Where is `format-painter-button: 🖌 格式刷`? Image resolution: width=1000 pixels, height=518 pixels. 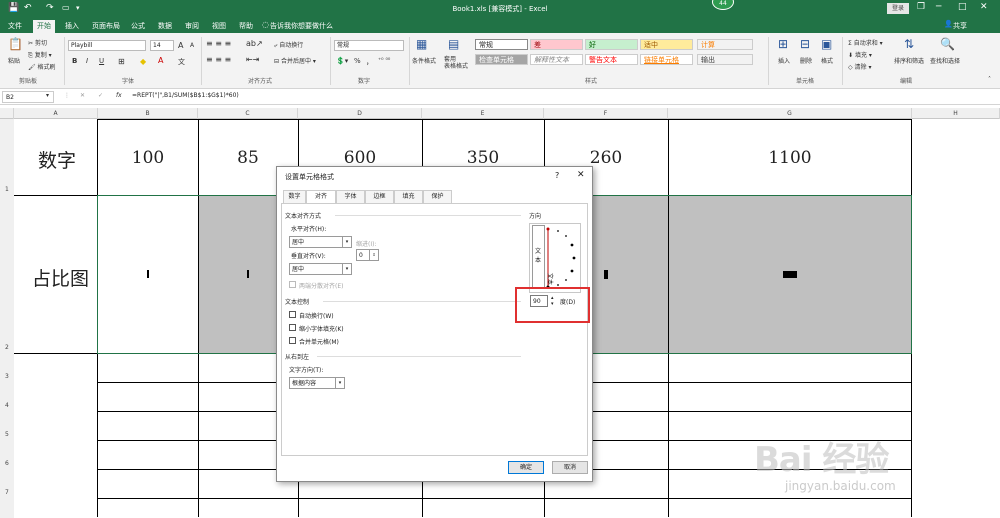 format-painter-button: 🖌 格式刷 is located at coordinates (42, 66).